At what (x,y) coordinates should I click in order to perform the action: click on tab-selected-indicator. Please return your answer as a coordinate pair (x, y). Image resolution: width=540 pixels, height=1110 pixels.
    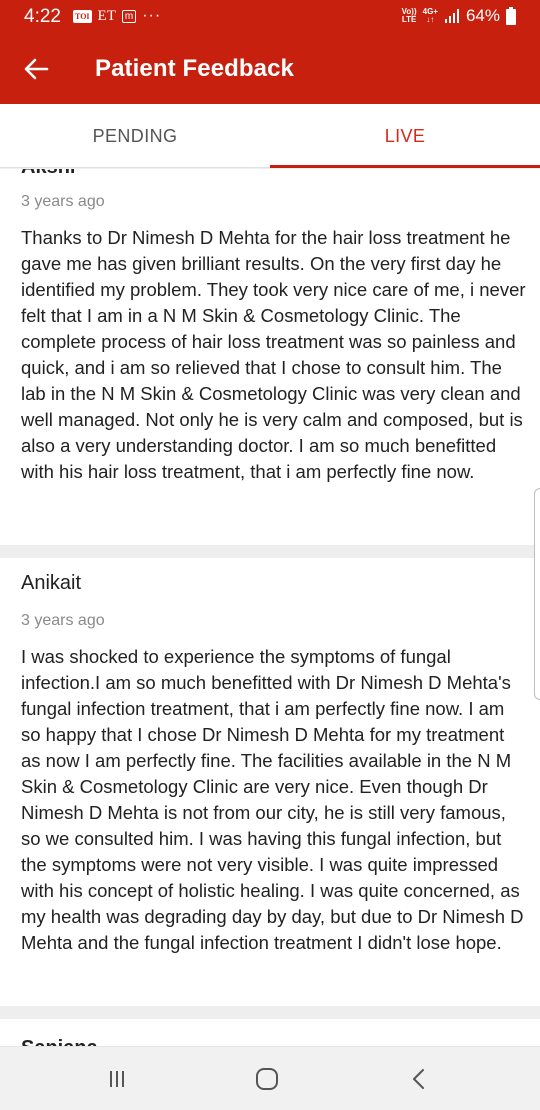
    Looking at the image, I should click on (405, 166).